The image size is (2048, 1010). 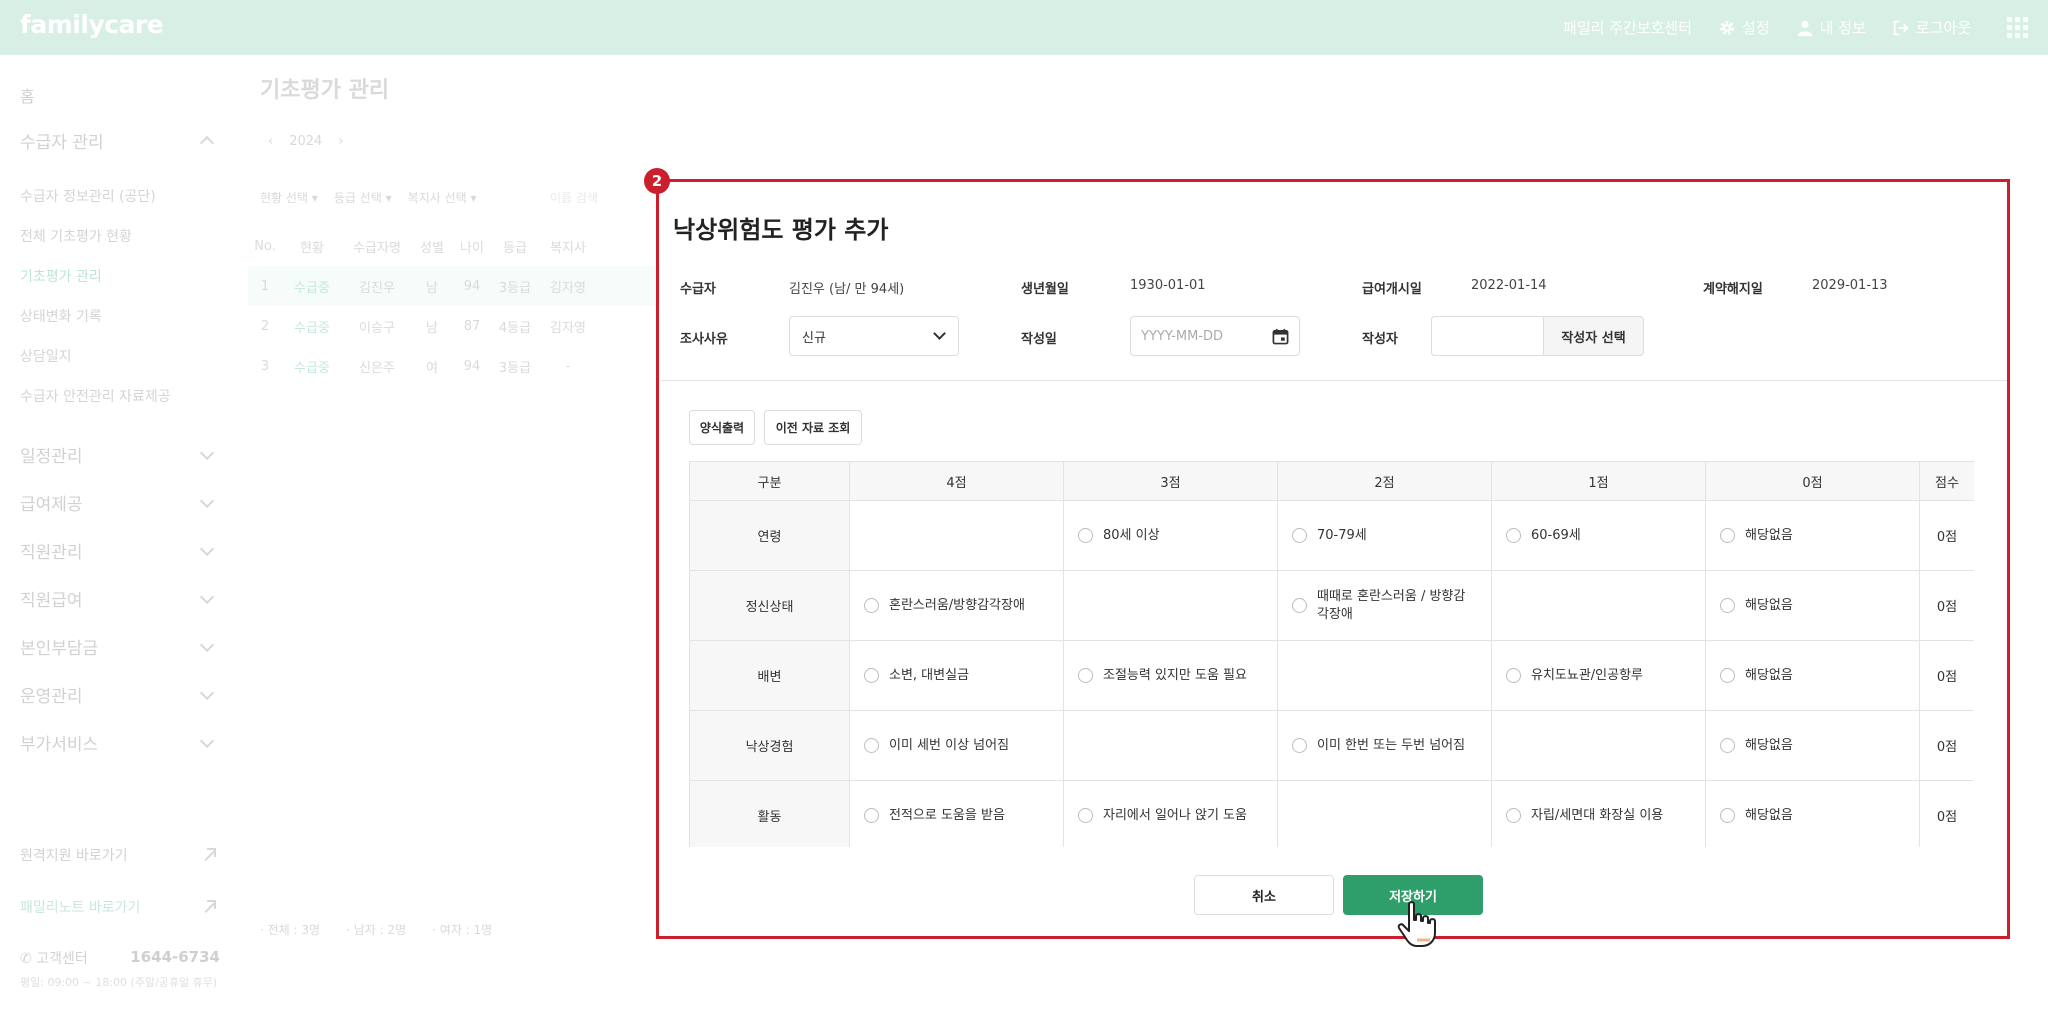 What do you see at coordinates (1812, 481) in the screenshot?
I see `header-0pt: 0점` at bounding box center [1812, 481].